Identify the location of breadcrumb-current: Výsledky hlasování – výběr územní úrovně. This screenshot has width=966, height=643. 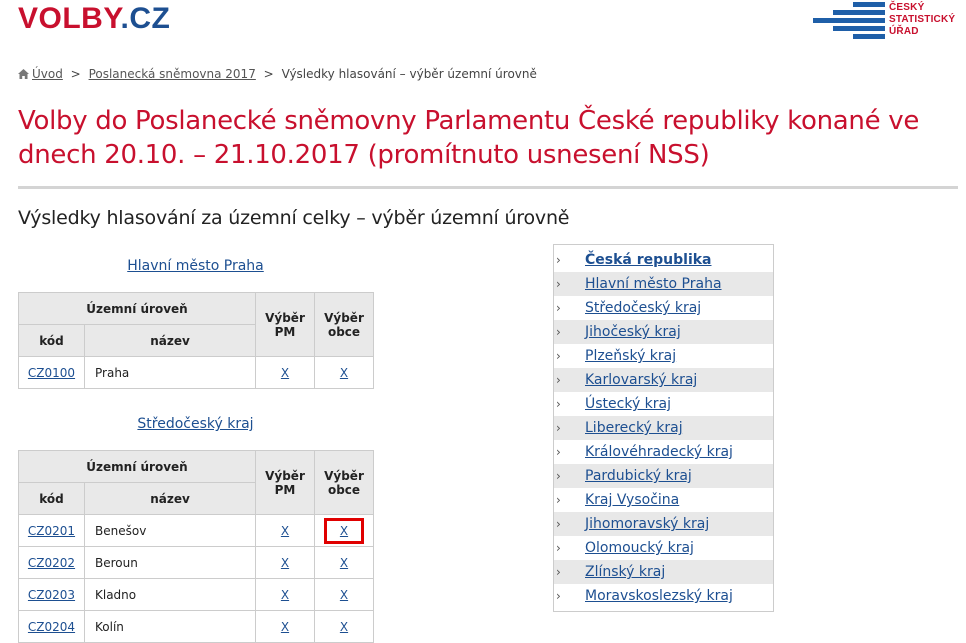
(409, 74).